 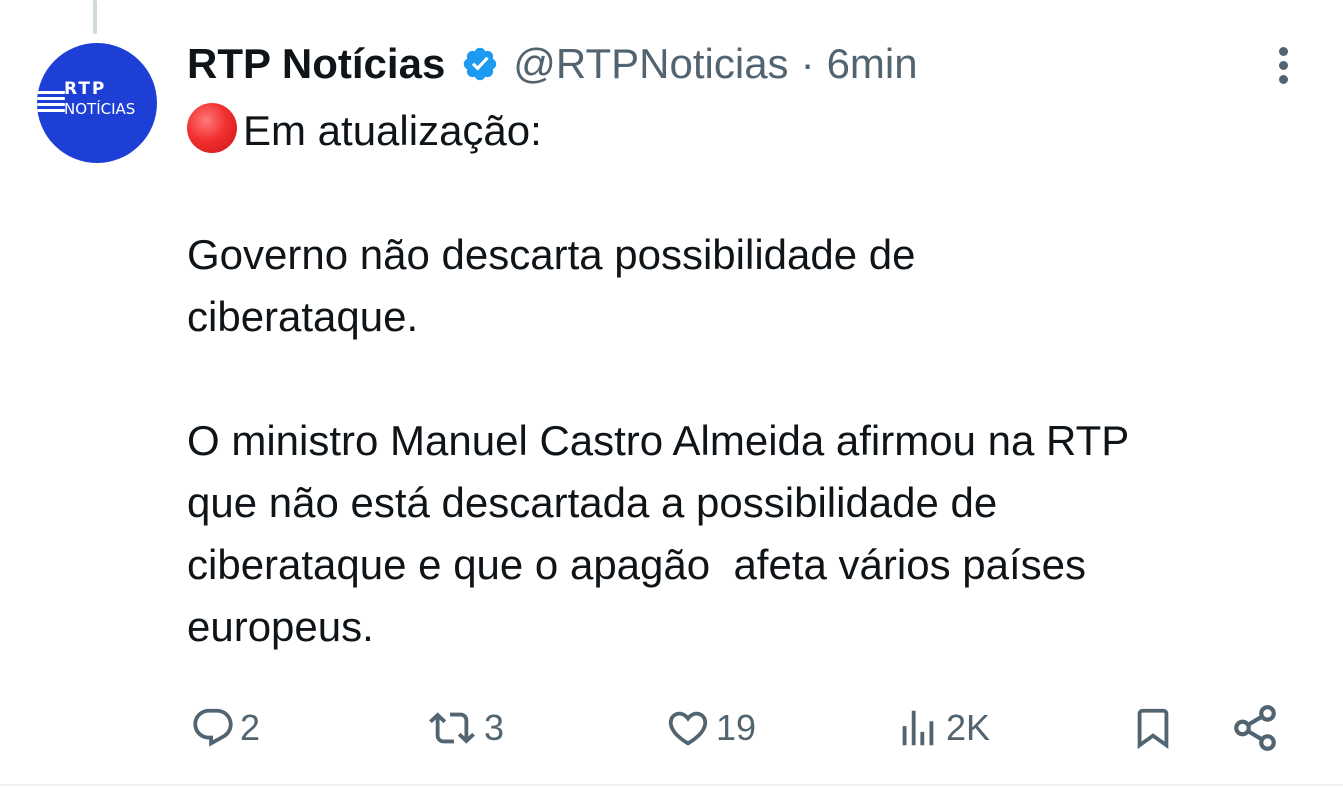 I want to click on more-vertical-icon, so click(x=1283, y=67).